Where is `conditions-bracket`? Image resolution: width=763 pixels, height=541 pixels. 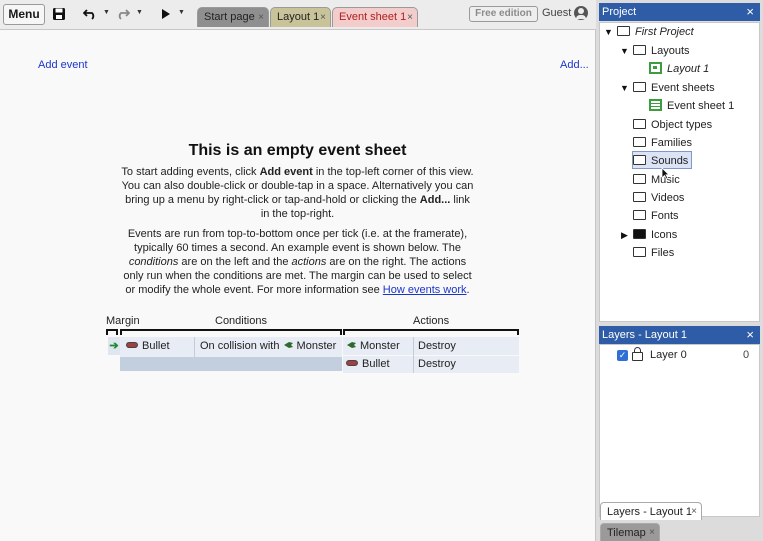
conditions-bracket is located at coordinates (231, 332).